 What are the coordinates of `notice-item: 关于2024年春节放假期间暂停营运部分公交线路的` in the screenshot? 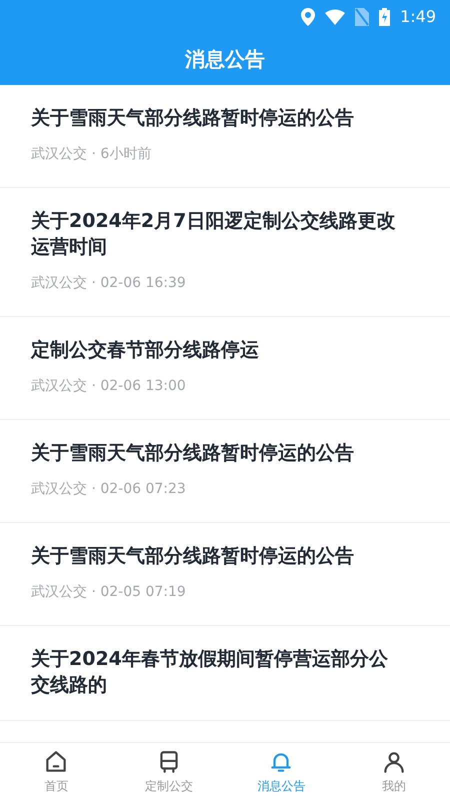 It's located at (225, 673).